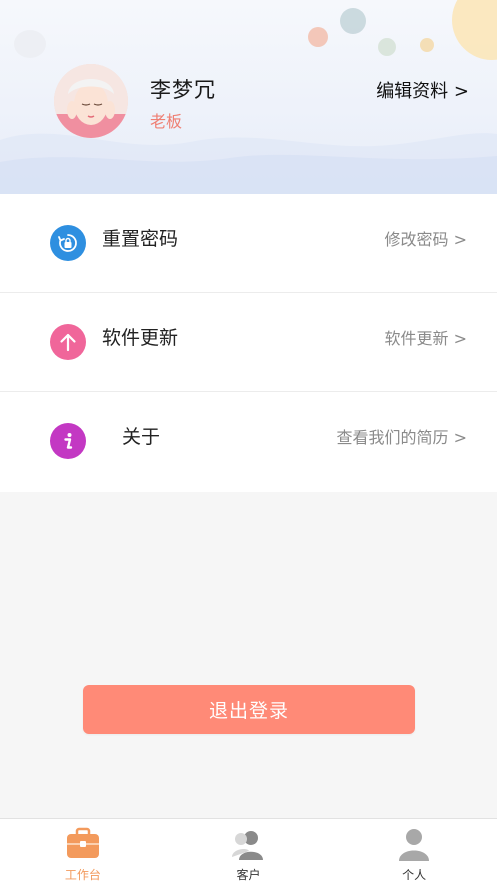 The width and height of the screenshot is (497, 883). What do you see at coordinates (68, 243) in the screenshot?
I see `reset-lock-icon` at bounding box center [68, 243].